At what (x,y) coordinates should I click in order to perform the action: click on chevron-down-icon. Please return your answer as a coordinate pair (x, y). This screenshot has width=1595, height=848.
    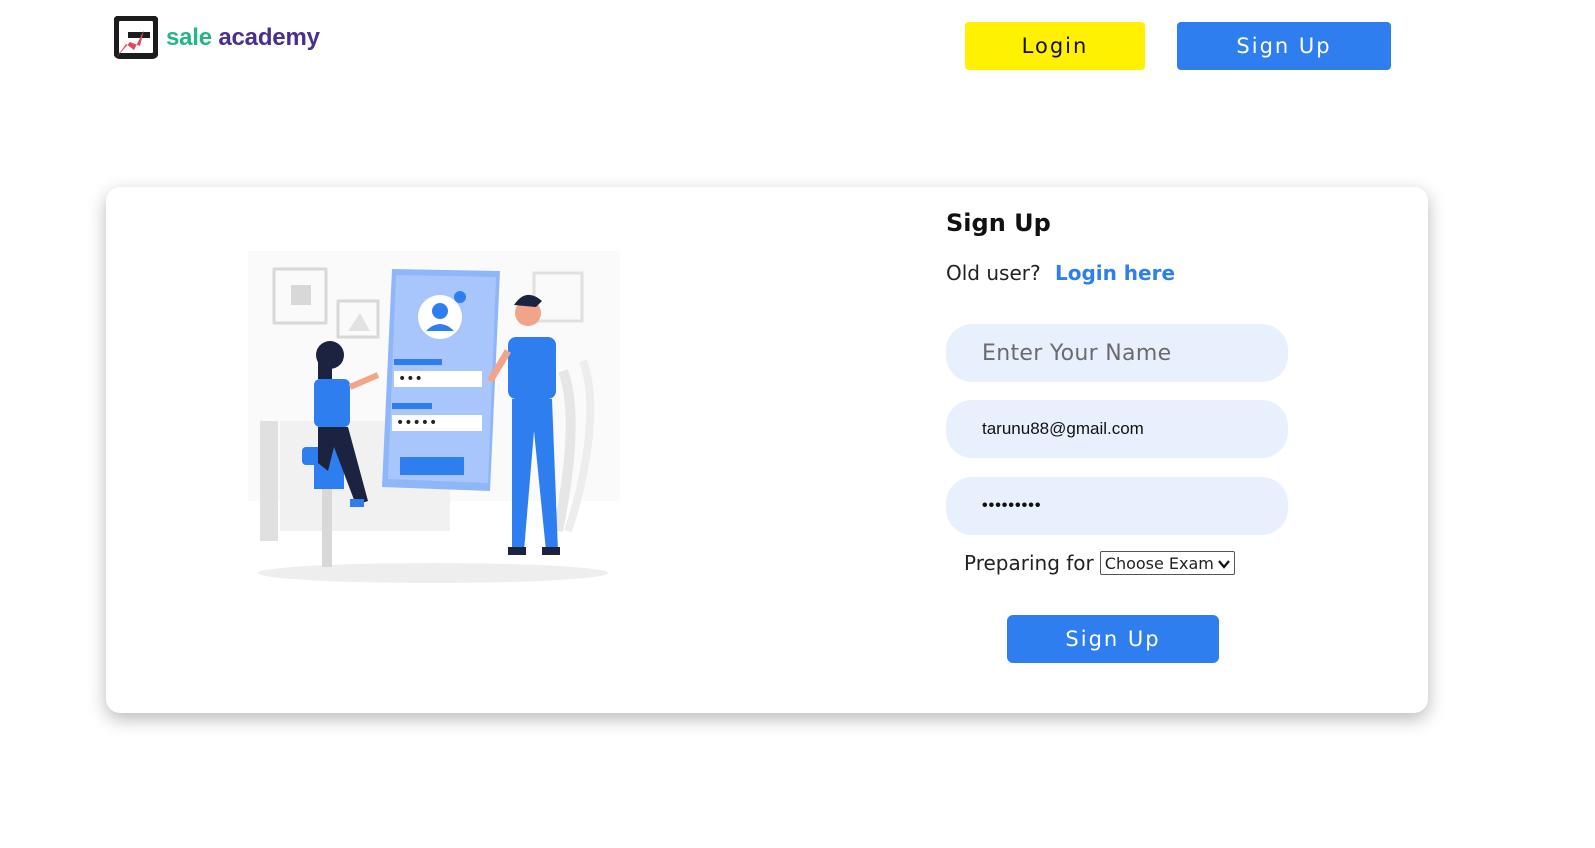
    Looking at the image, I should click on (1224, 563).